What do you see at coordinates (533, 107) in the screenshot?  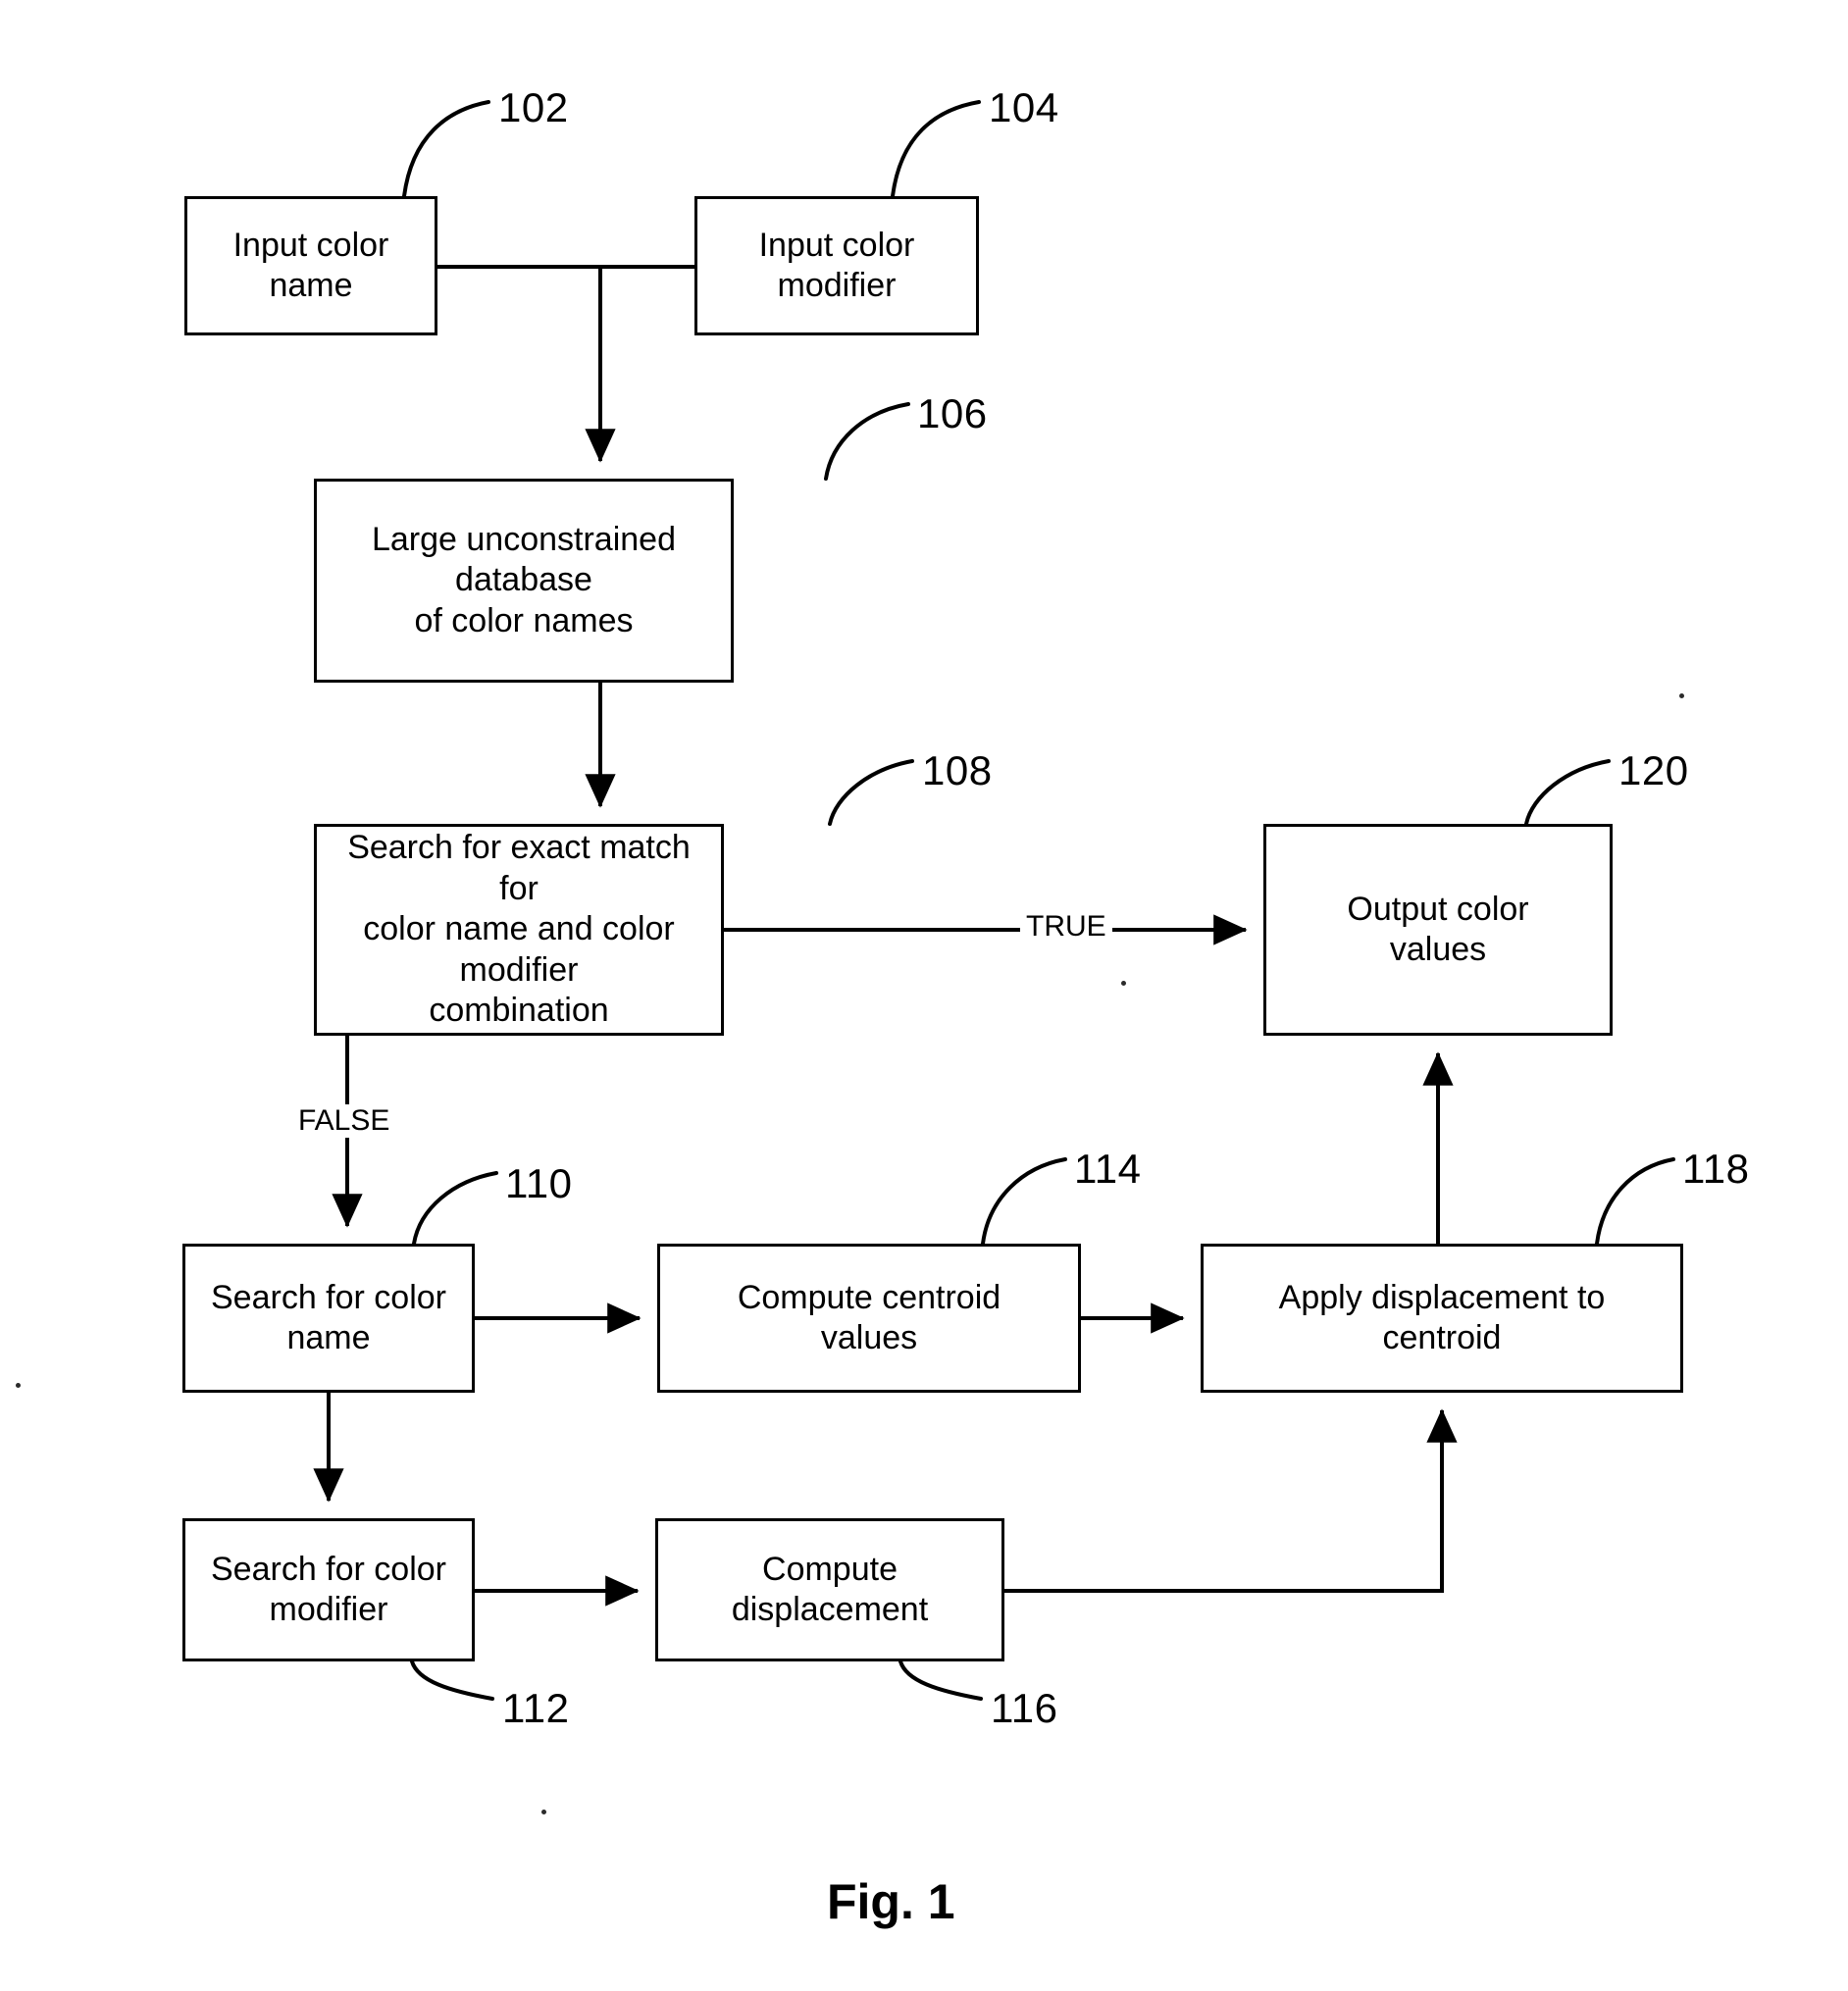 I see `ref-number-102: 102` at bounding box center [533, 107].